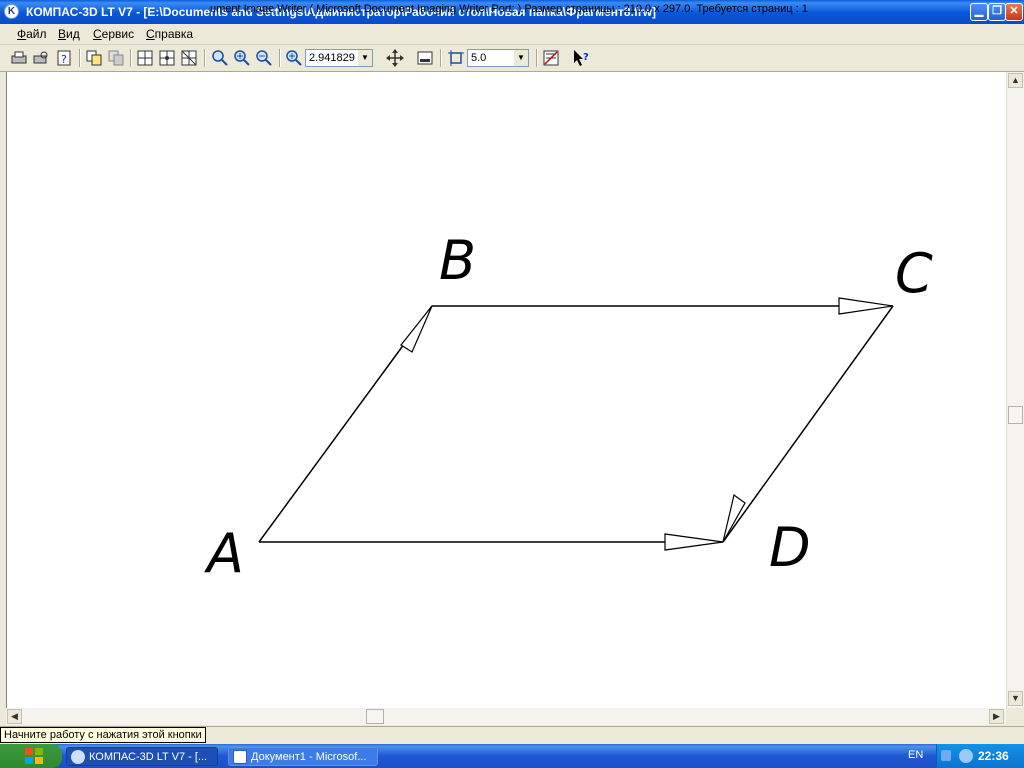  Describe the element at coordinates (103, 735) in the screenshot. I see `start-button-tooltip: Начните работу с нажатия этой кнопки` at that location.